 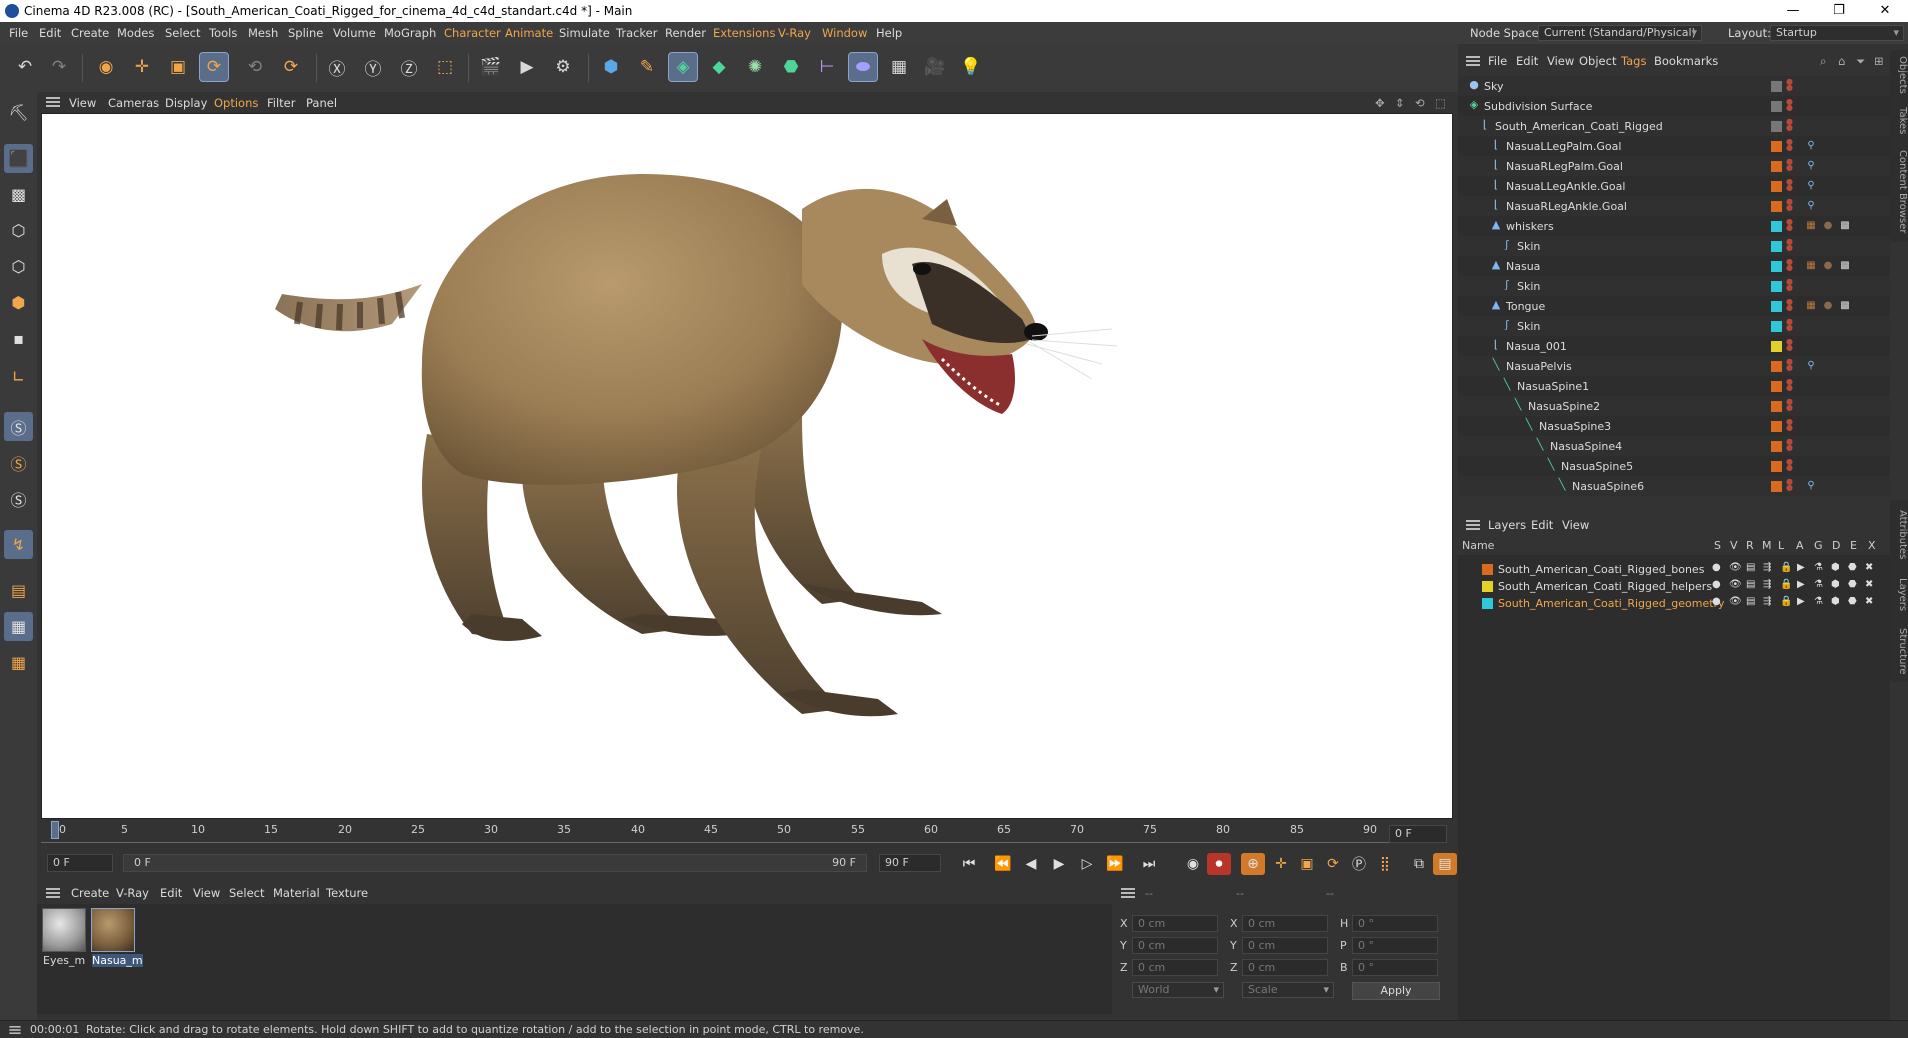 What do you see at coordinates (794, 33) in the screenshot?
I see `menu-vray: V-Ray` at bounding box center [794, 33].